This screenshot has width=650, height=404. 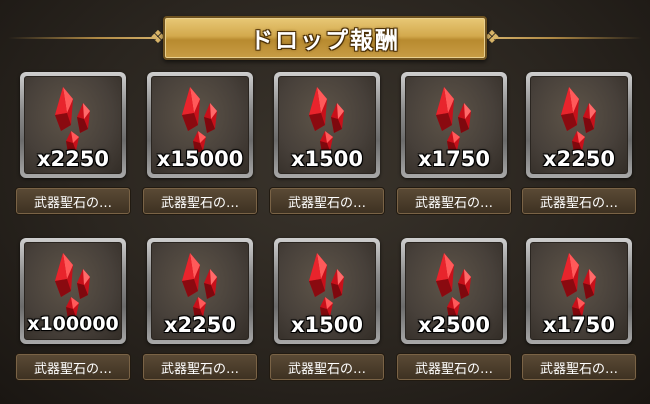 I want to click on reward-quantity: x2500, so click(x=454, y=325).